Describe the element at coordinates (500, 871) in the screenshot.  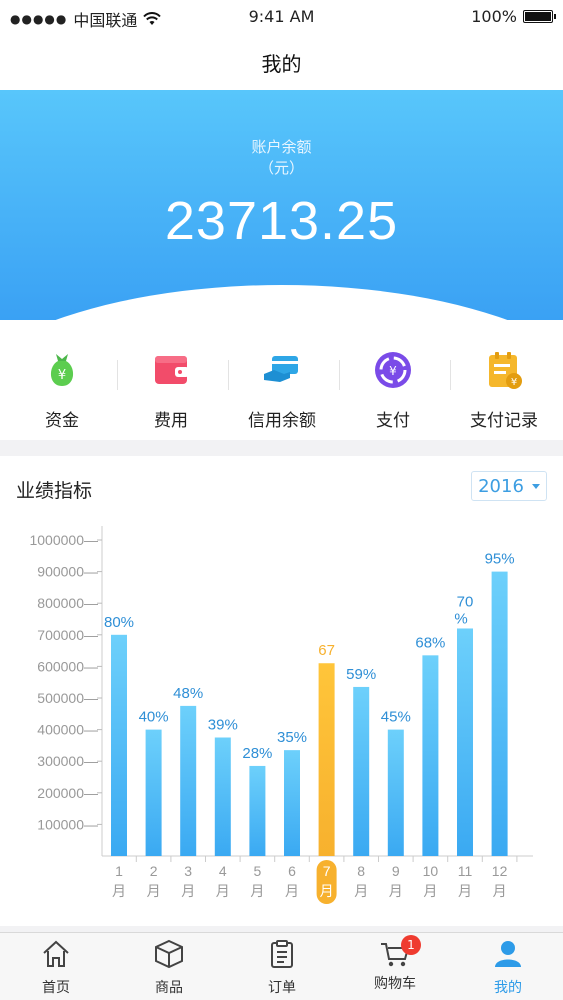
I see `x-tick-label: 12` at that location.